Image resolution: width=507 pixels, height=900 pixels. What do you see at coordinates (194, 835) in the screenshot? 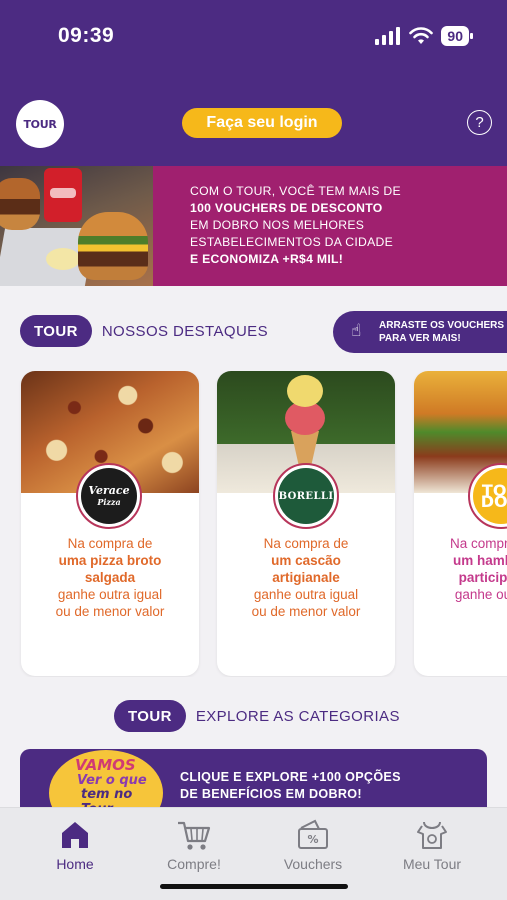
I see `cart-icon` at bounding box center [194, 835].